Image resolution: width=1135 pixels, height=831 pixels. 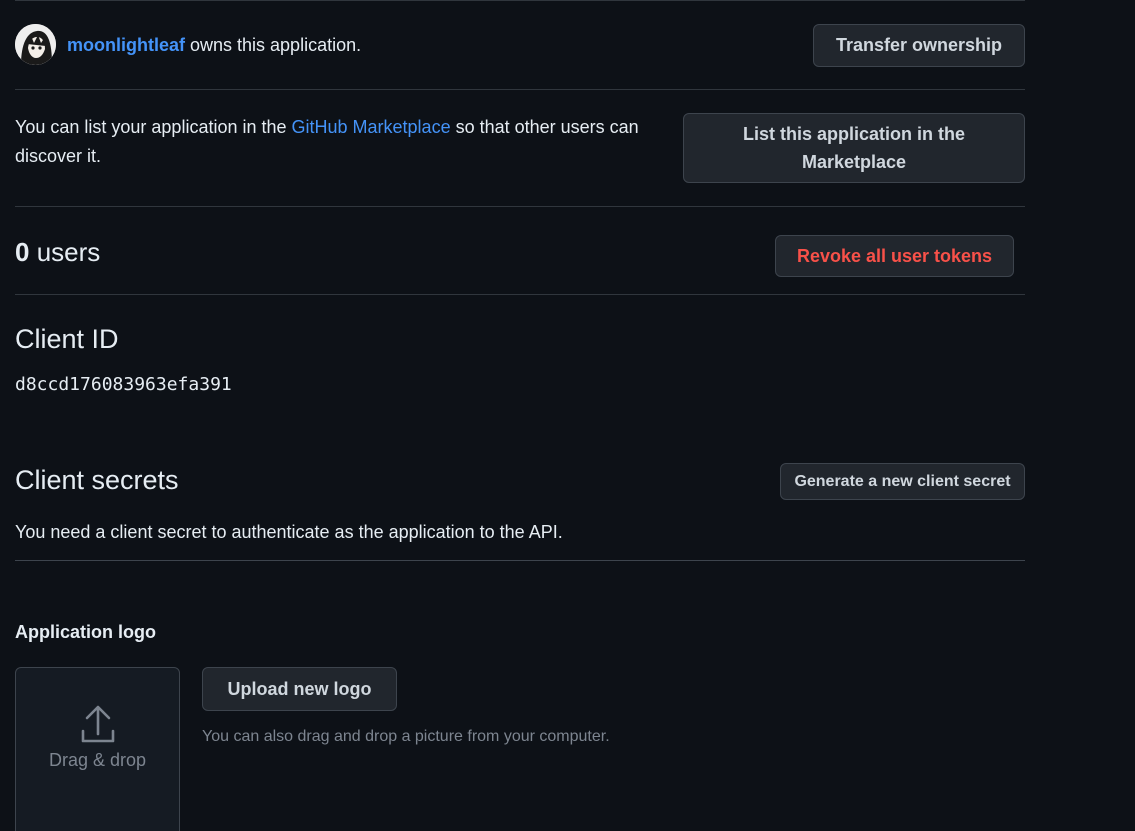 I want to click on users-count-number: 0, so click(x=22, y=252).